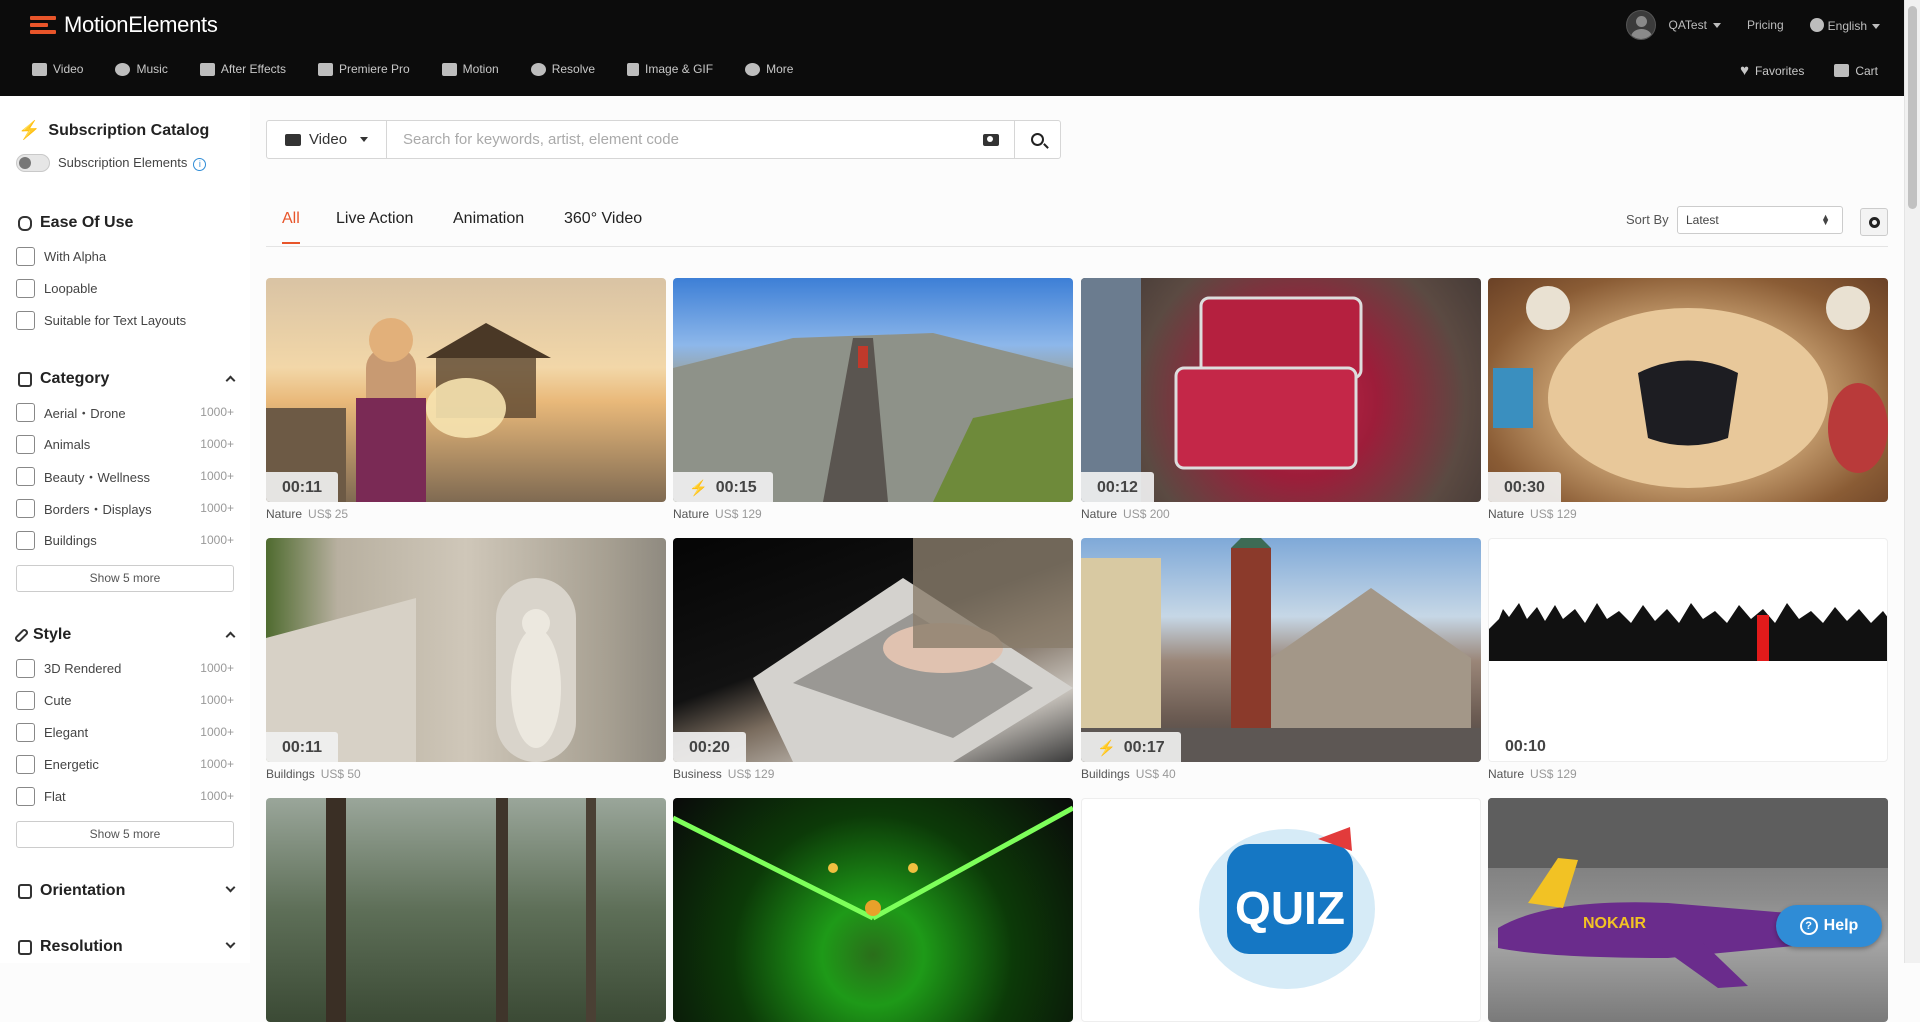  I want to click on video-thumbnail: 00:12, so click(1281, 390).